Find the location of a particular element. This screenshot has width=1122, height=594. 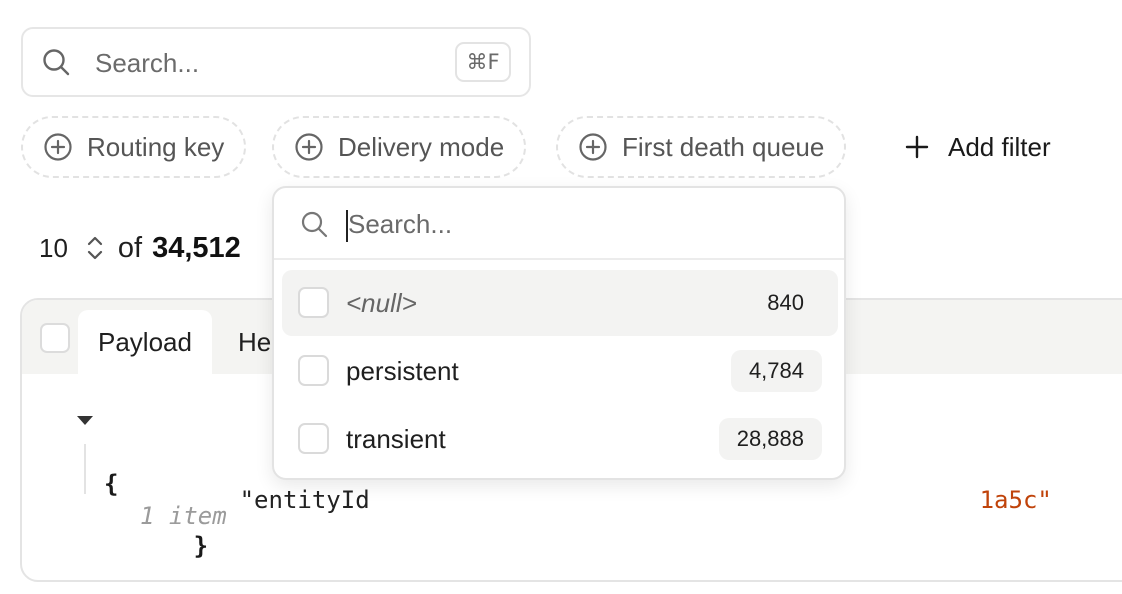

plus-icon is located at coordinates (917, 147).